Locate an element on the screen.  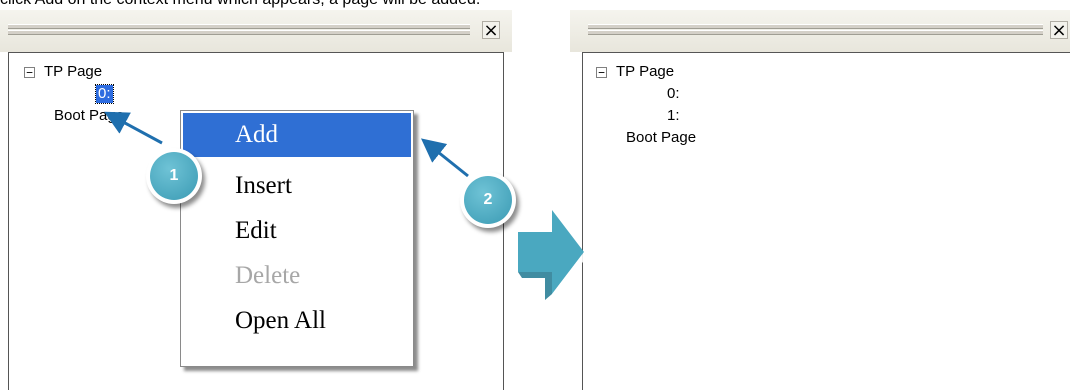
step-badge-1: 1 is located at coordinates (174, 176).